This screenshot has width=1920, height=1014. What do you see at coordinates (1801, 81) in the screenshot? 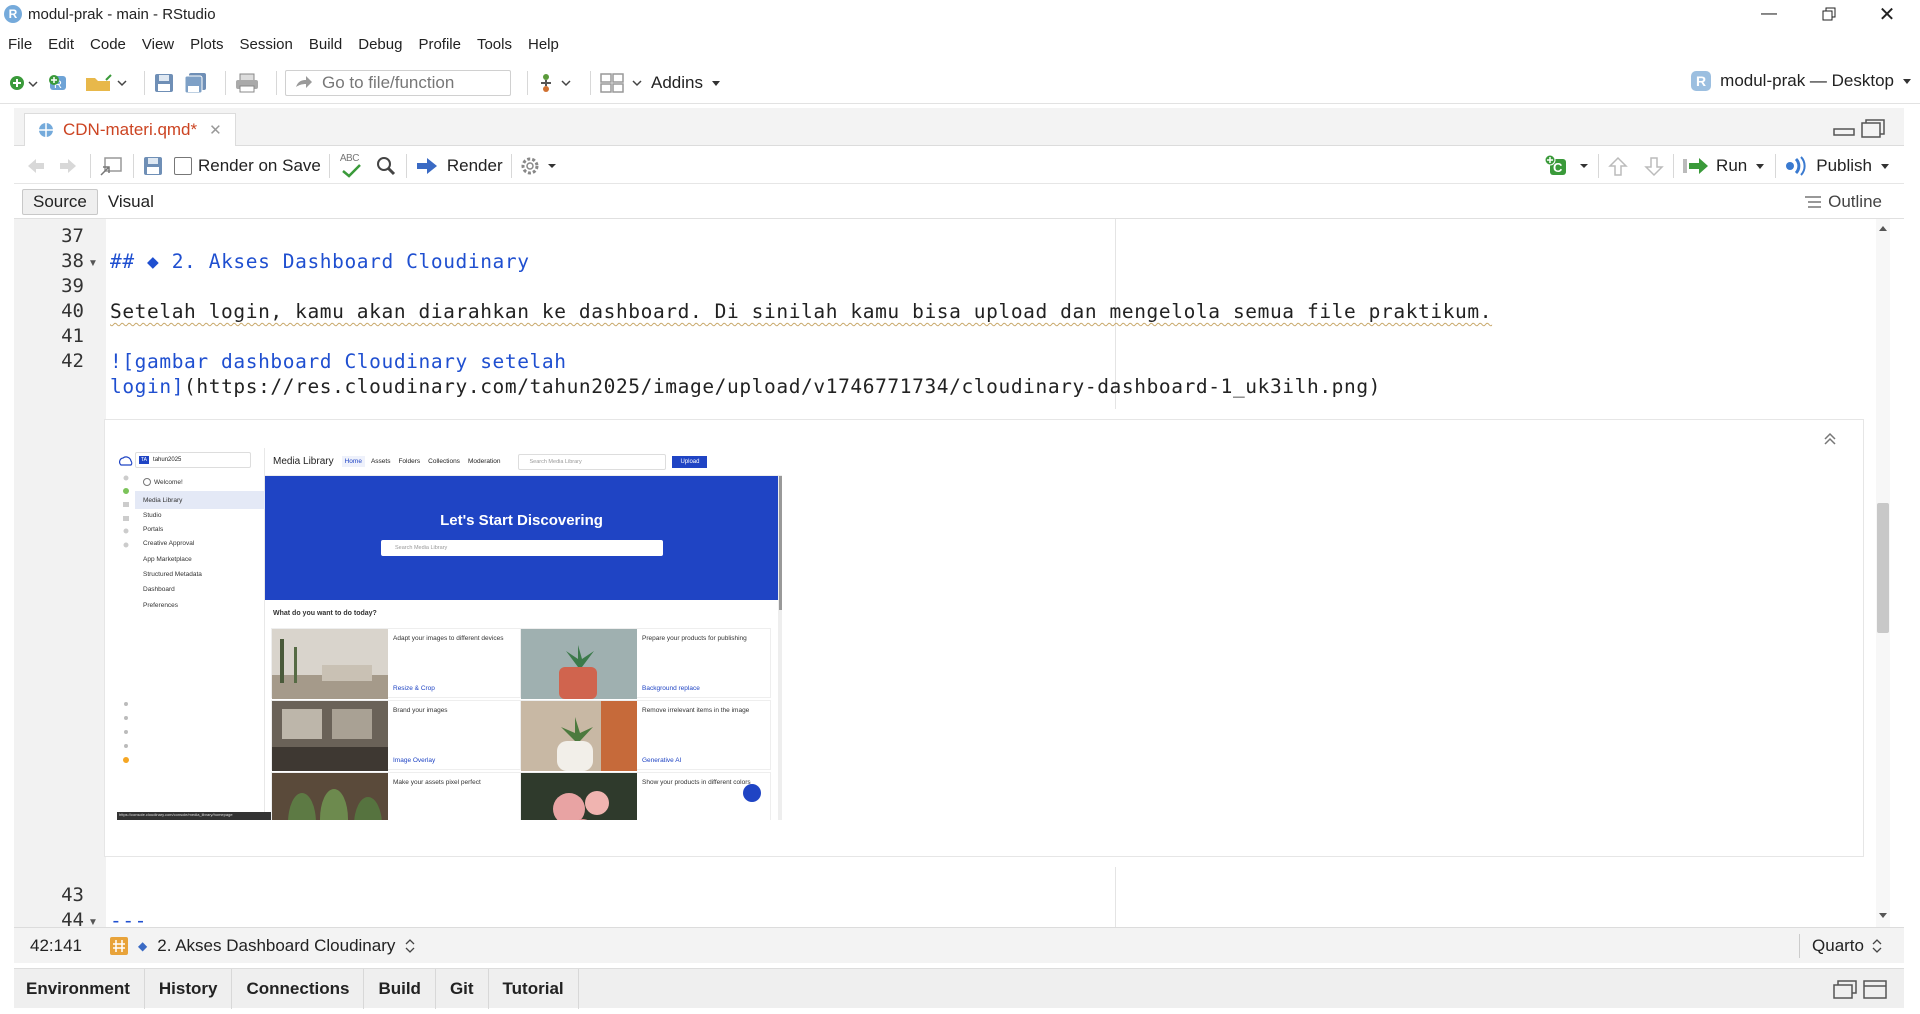
I see `project-selector: R modul-prak — Desktop` at bounding box center [1801, 81].